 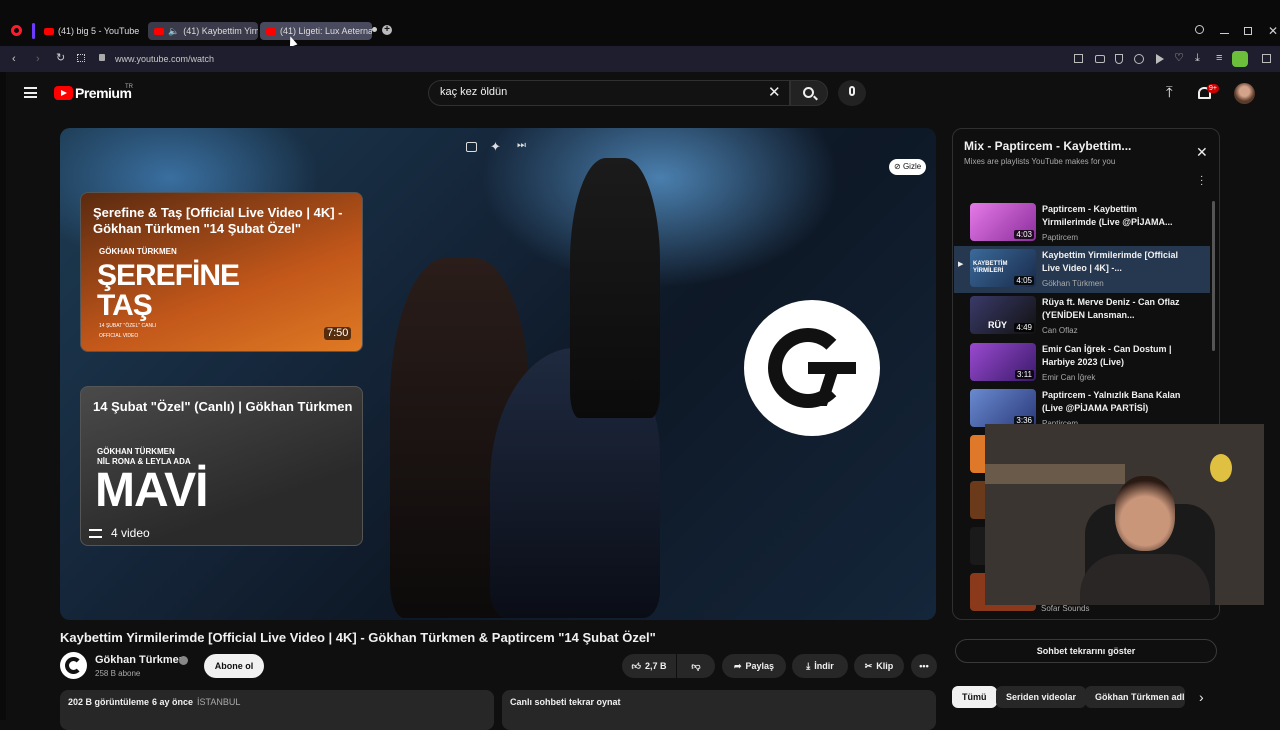 I want to click on skip-next-icon: ⏭, so click(x=521, y=146).